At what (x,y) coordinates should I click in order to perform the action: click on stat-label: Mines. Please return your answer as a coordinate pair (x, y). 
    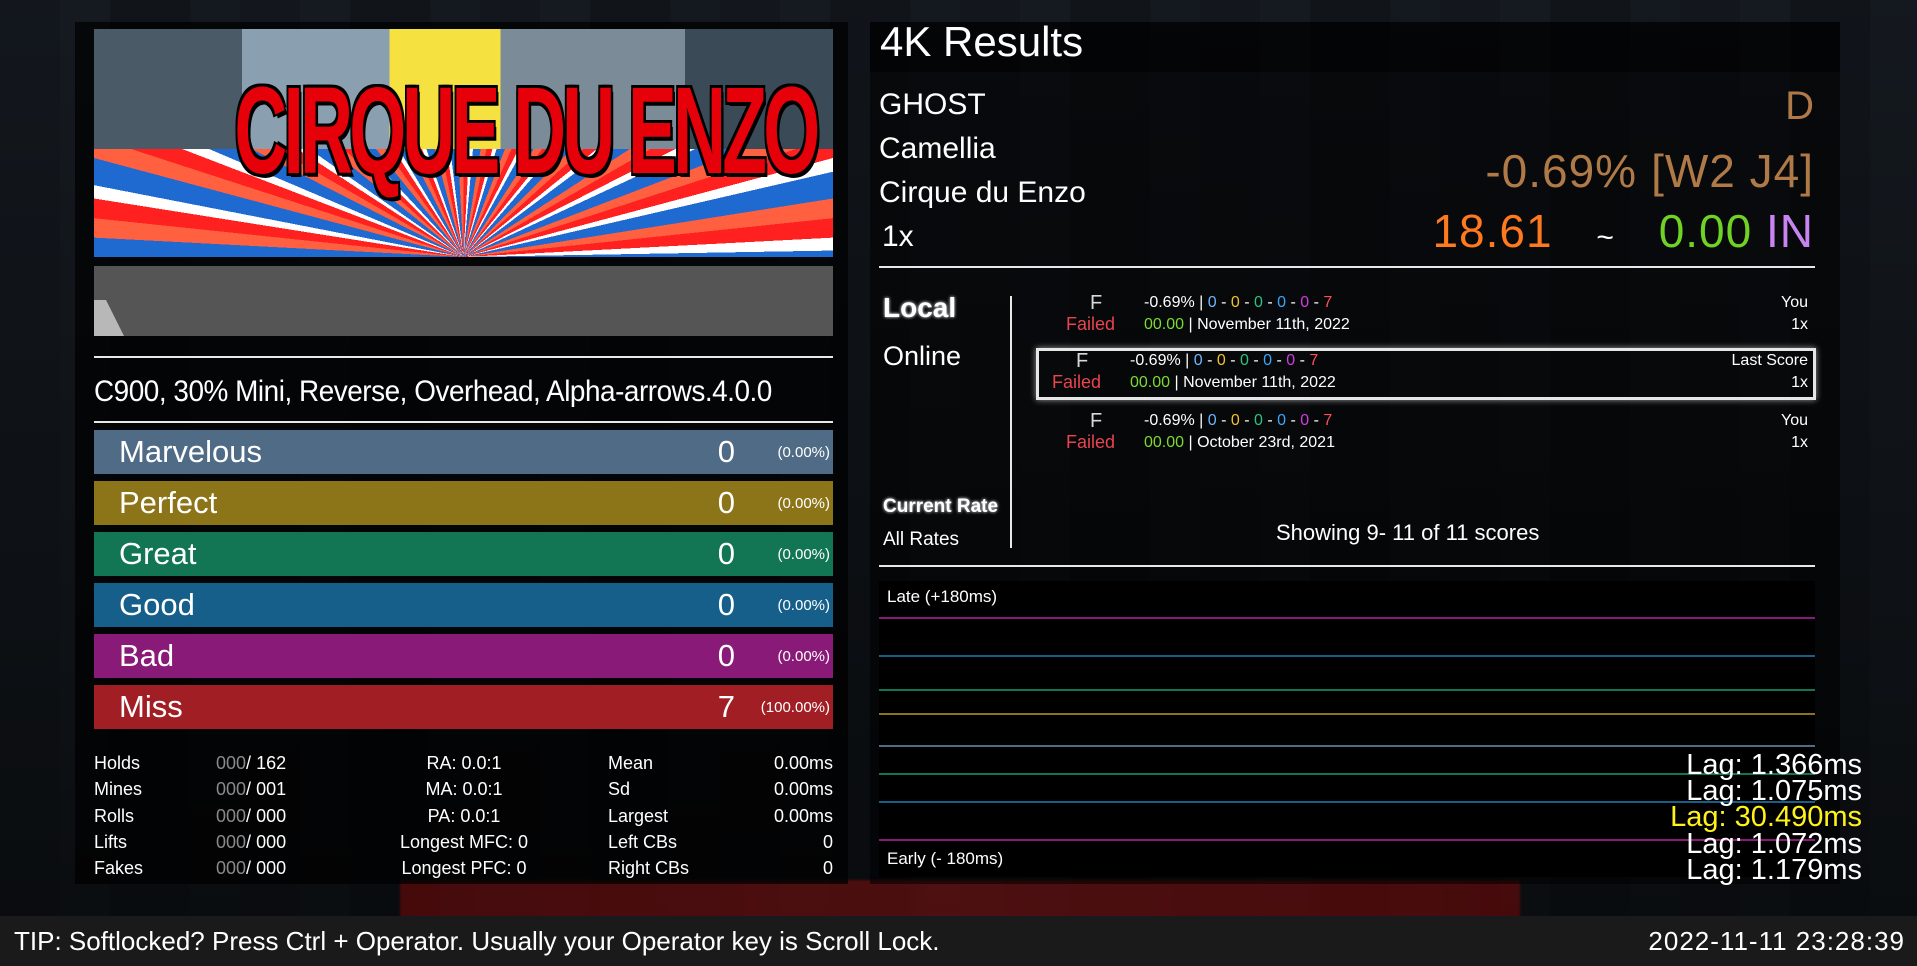
    Looking at the image, I should click on (118, 789).